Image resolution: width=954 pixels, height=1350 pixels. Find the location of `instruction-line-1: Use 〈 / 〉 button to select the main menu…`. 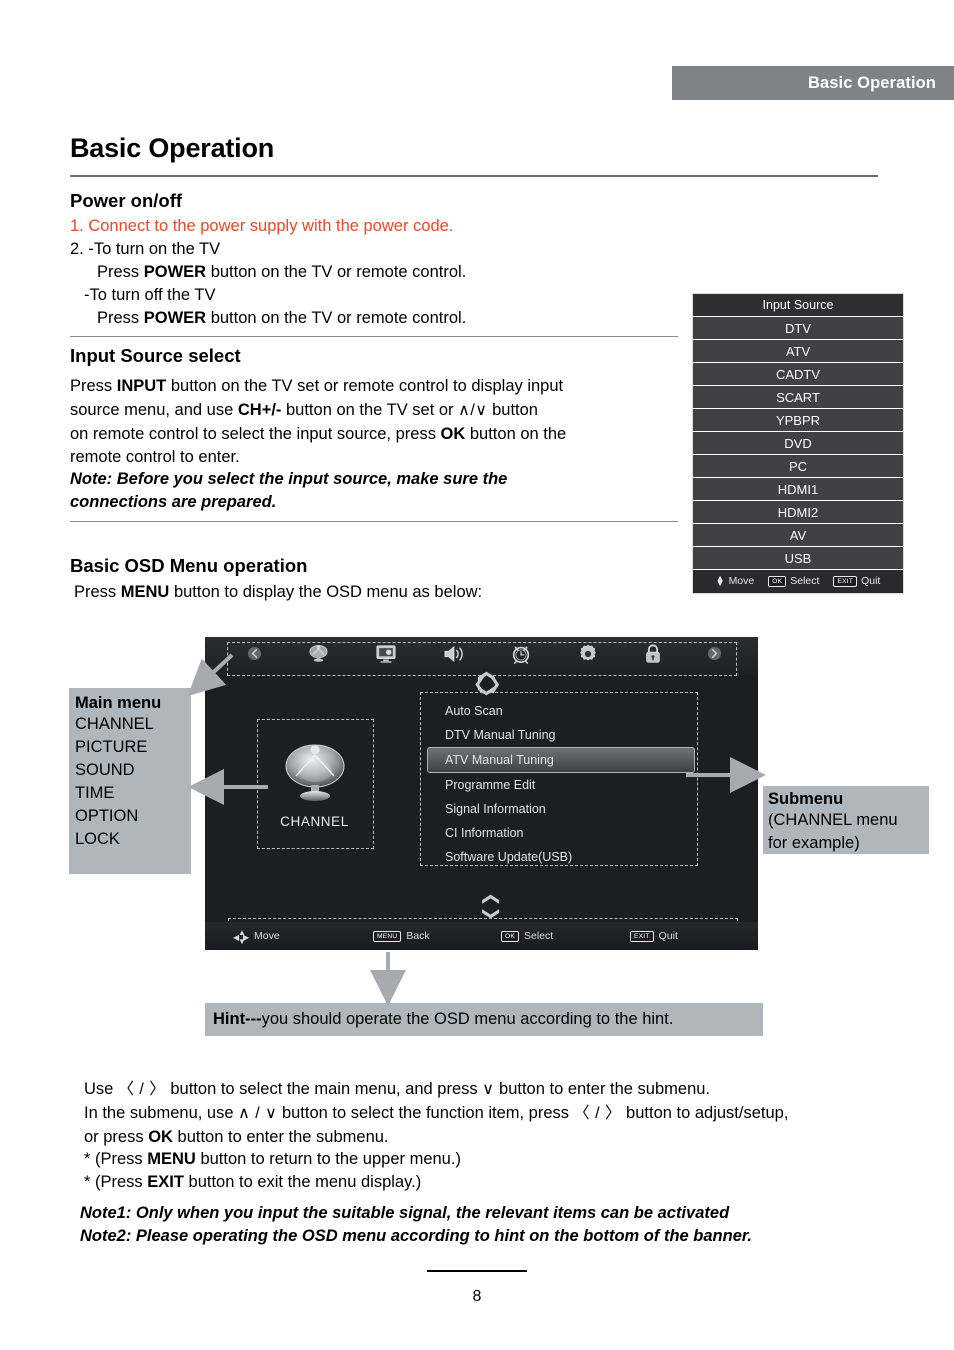

instruction-line-1: Use 〈 / 〉 button to select the main menu… is located at coordinates (397, 1089).